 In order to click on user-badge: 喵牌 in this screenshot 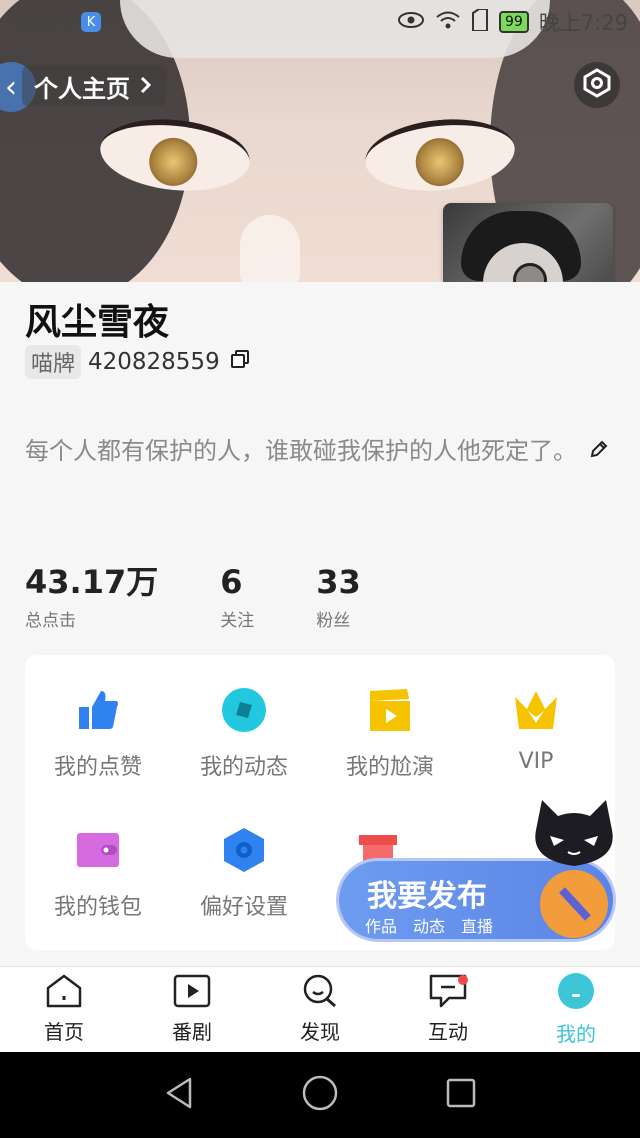, I will do `click(53, 362)`.